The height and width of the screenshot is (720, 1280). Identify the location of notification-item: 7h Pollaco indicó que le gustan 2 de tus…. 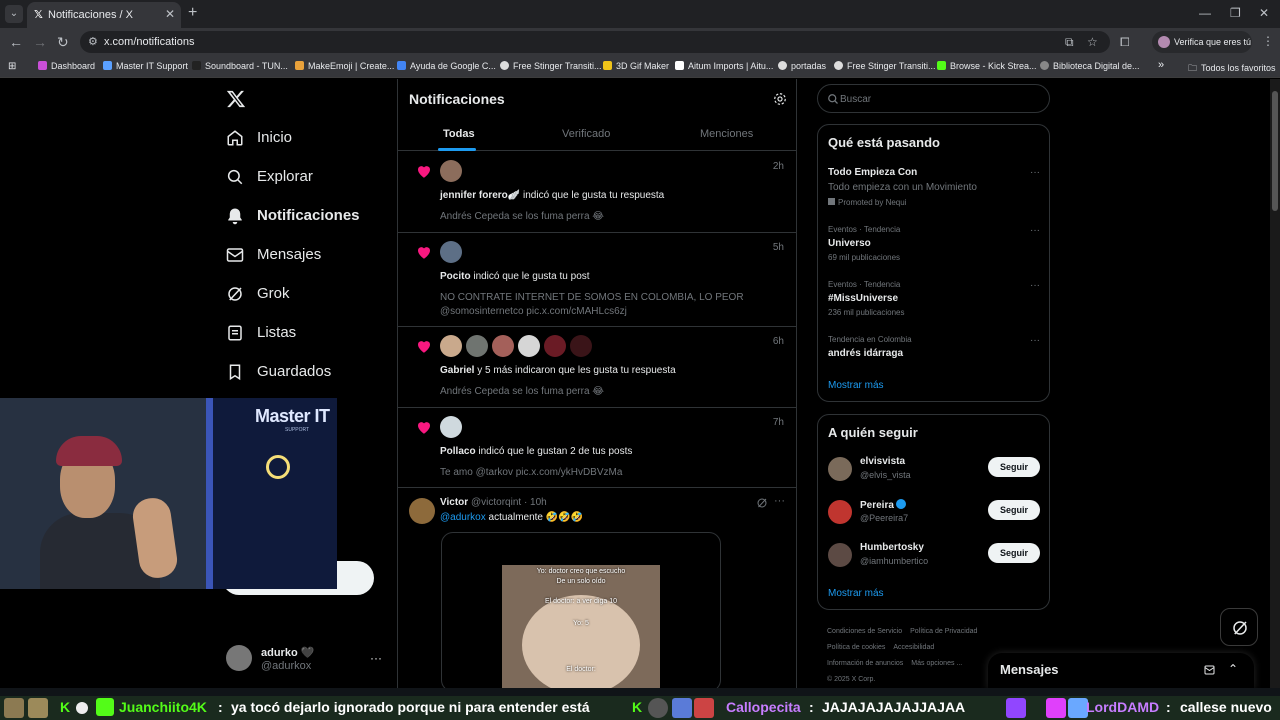
(597, 448).